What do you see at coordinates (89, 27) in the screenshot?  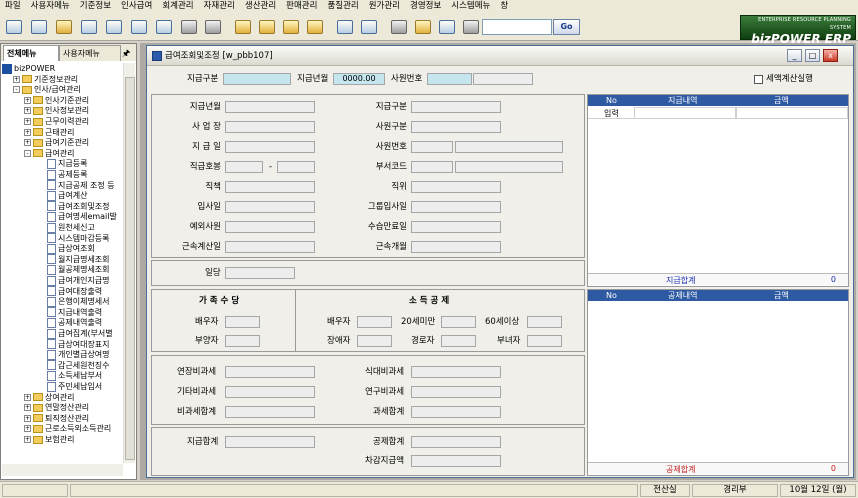 I see `save-icon` at bounding box center [89, 27].